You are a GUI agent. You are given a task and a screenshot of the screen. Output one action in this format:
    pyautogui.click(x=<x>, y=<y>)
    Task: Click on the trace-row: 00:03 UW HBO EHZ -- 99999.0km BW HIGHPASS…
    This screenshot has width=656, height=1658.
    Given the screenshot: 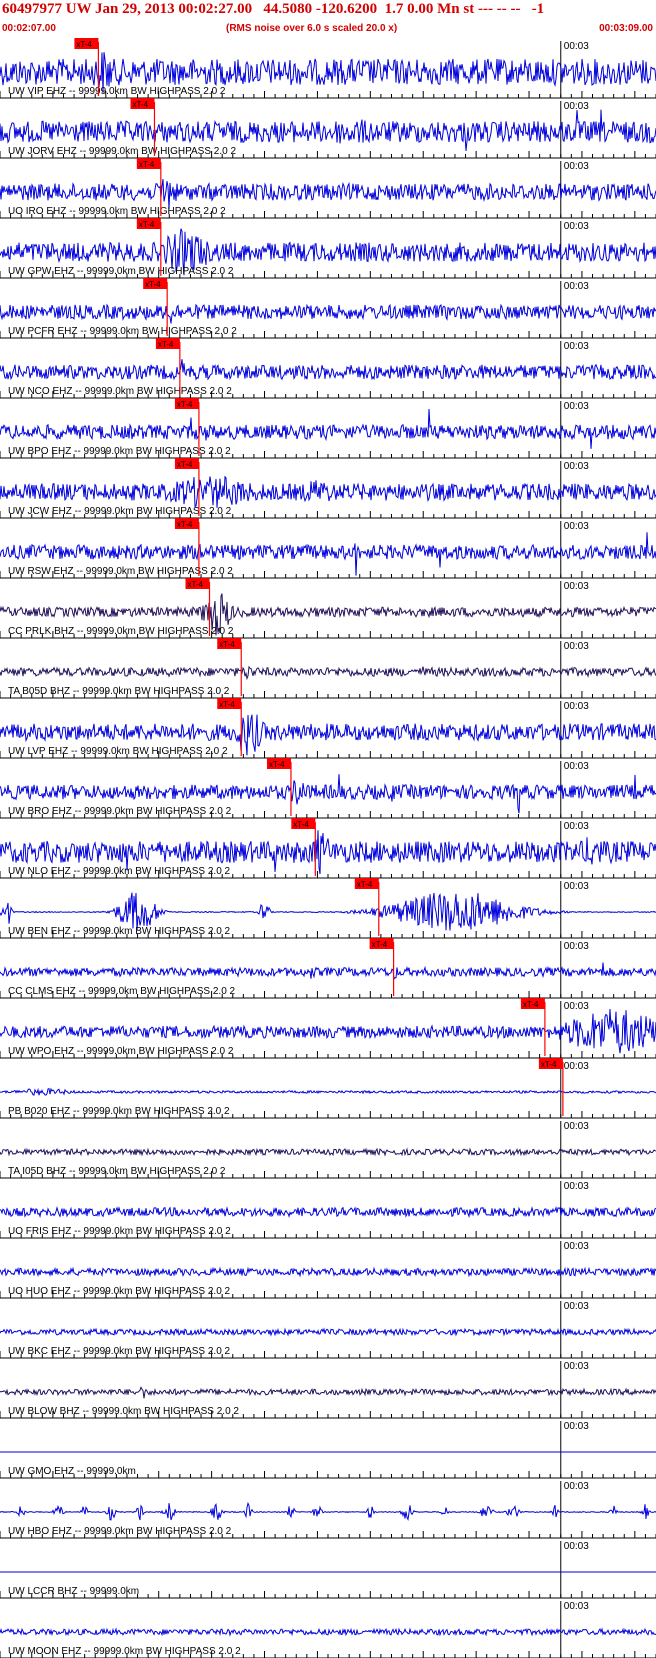 What is the action you would take?
    pyautogui.click(x=328, y=1510)
    